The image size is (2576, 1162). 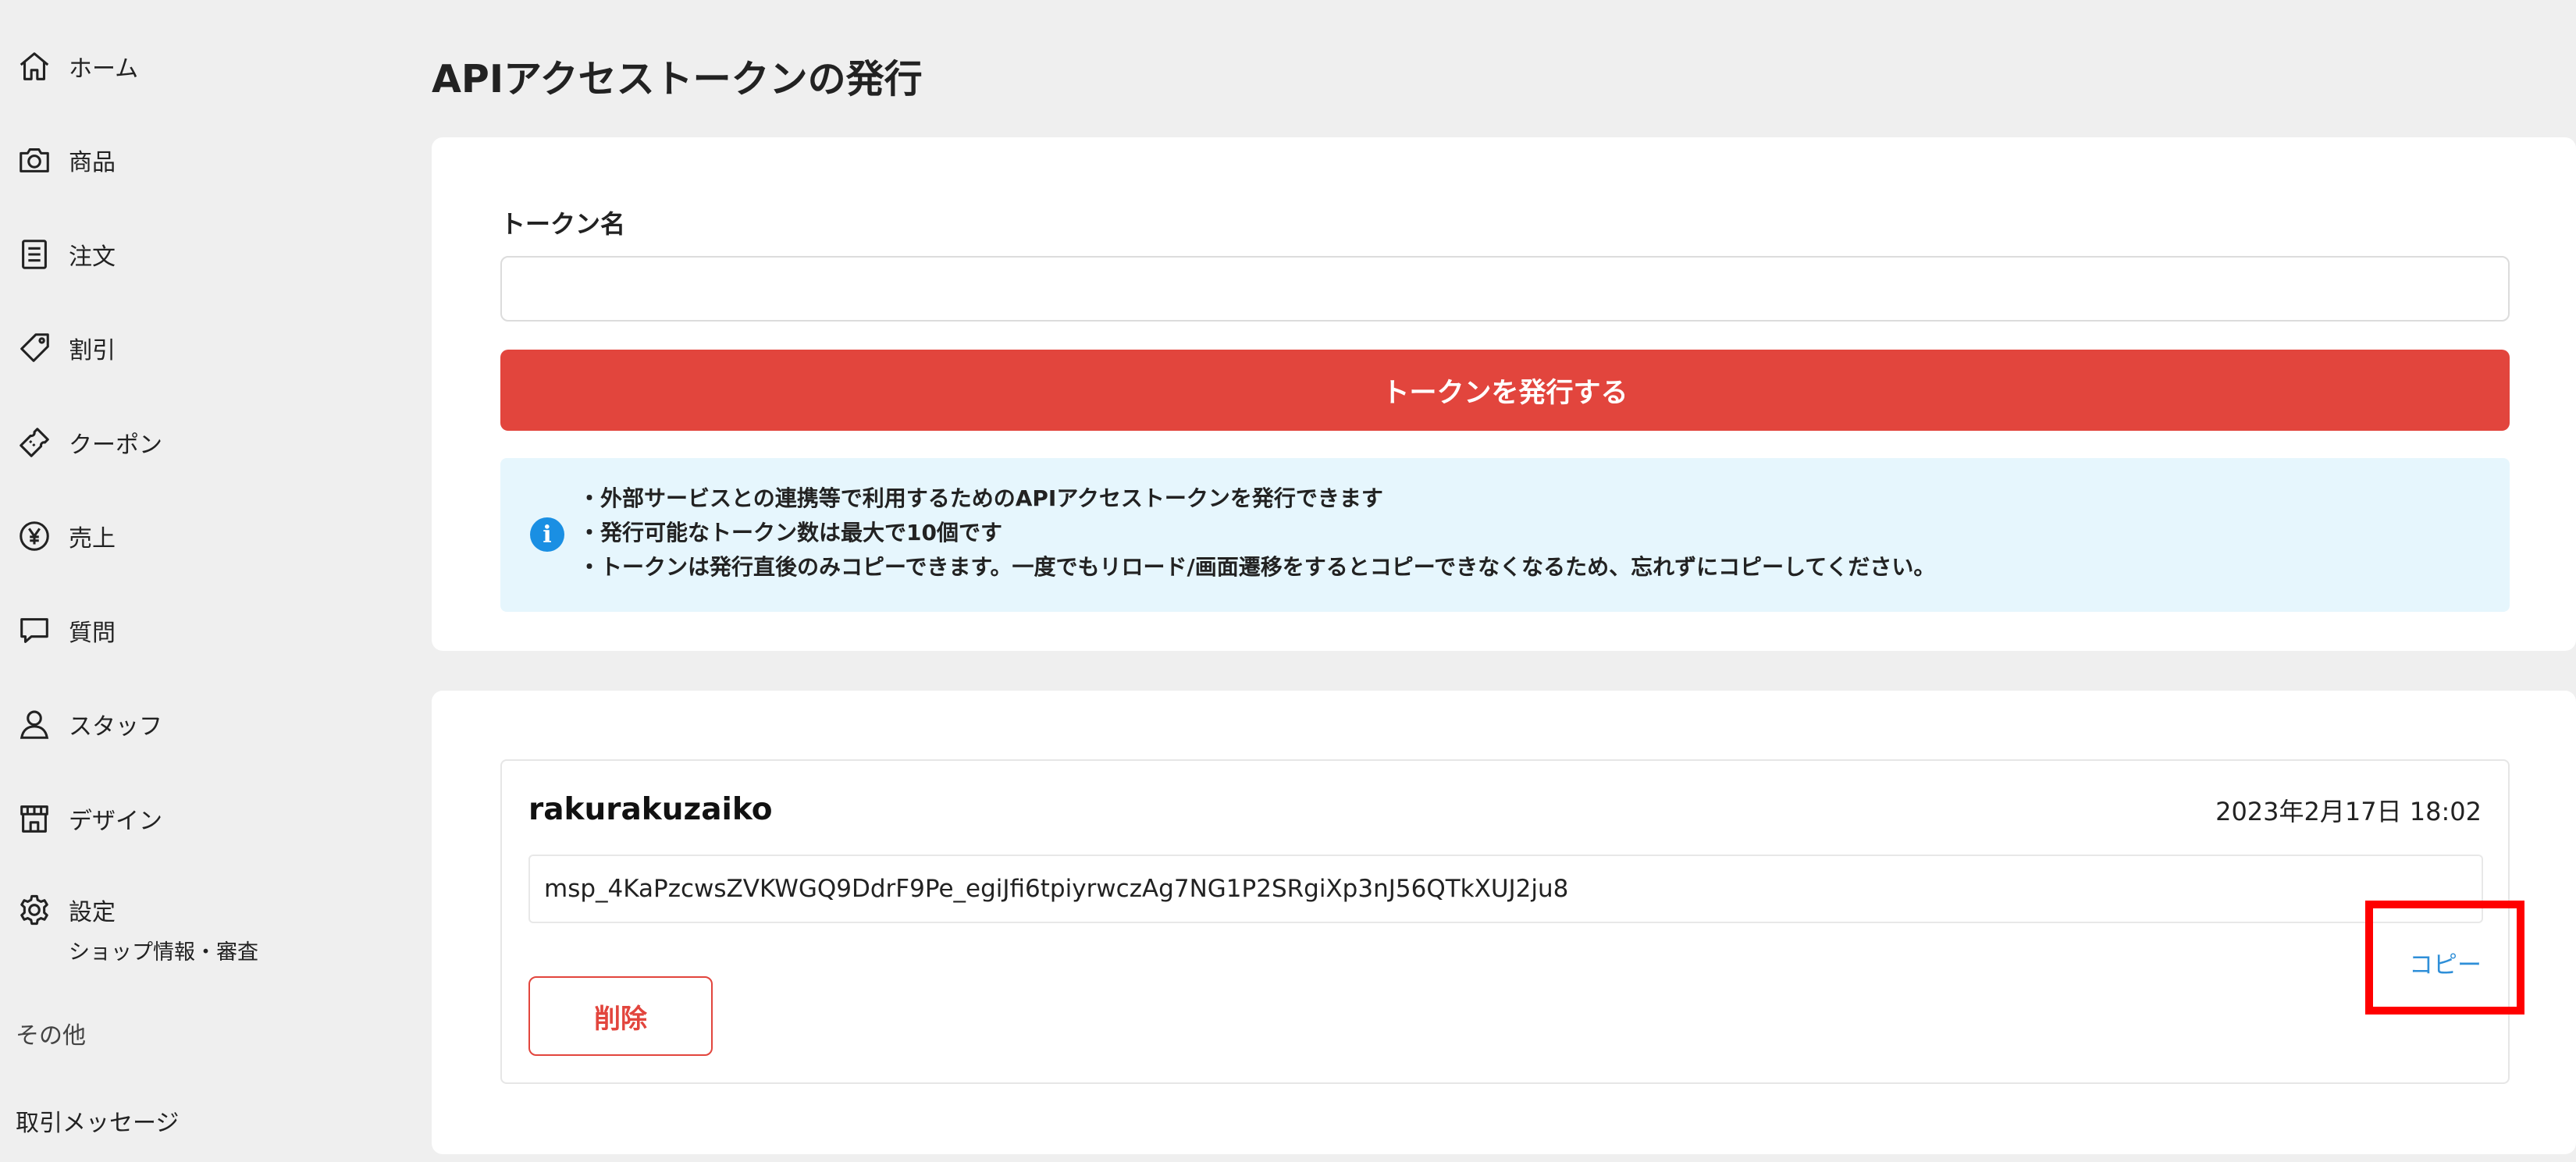 What do you see at coordinates (97, 1121) in the screenshot?
I see `sidebar-item-messages: 取引メッセージ` at bounding box center [97, 1121].